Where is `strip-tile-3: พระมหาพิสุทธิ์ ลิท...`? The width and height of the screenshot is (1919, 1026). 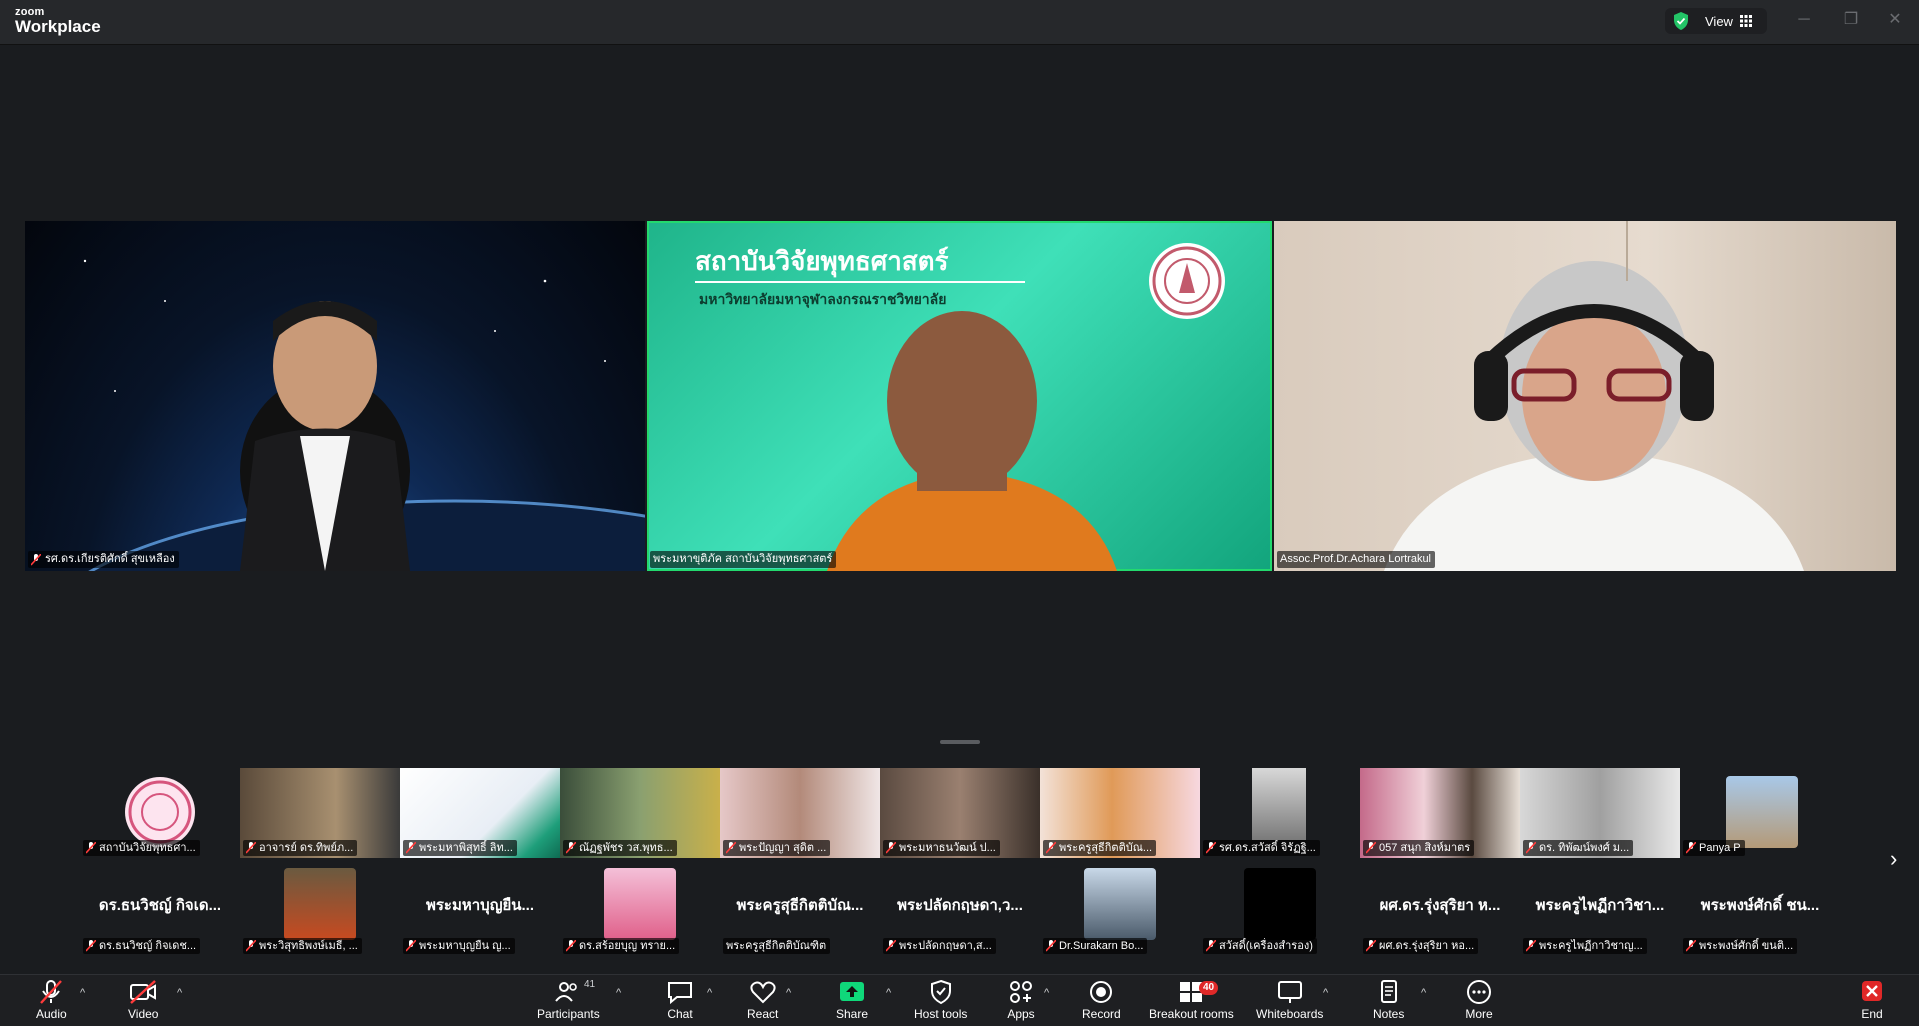
strip-tile-3: พระมหาพิสุทธิ์ ลิท... is located at coordinates (480, 813).